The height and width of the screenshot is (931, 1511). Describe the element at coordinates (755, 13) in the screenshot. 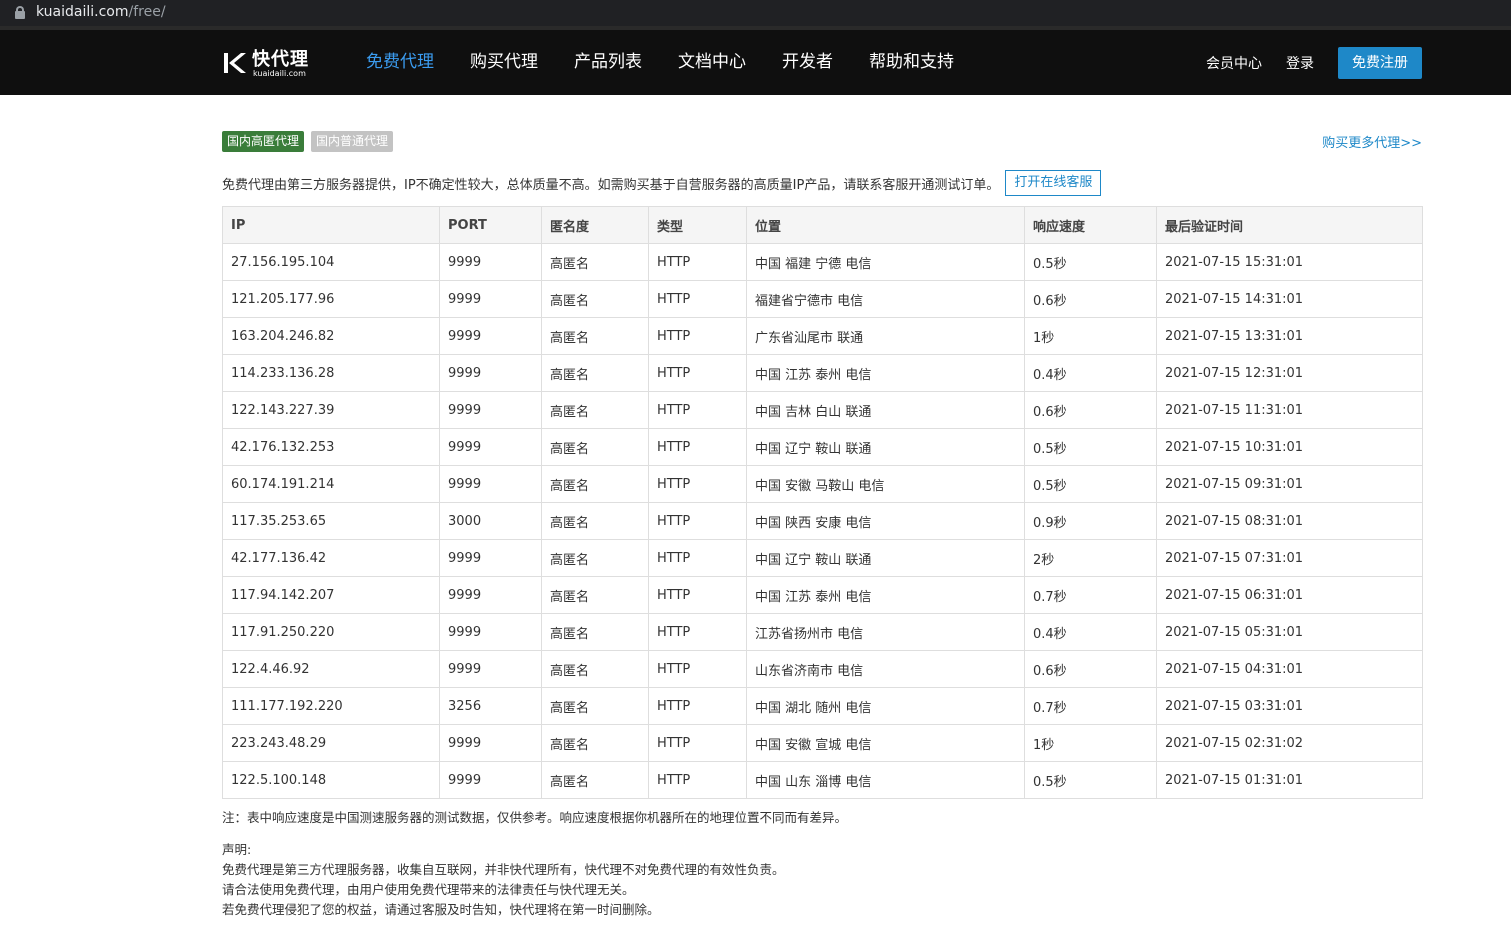

I see `browser-url-bar: kuaidaili.com/free/` at that location.